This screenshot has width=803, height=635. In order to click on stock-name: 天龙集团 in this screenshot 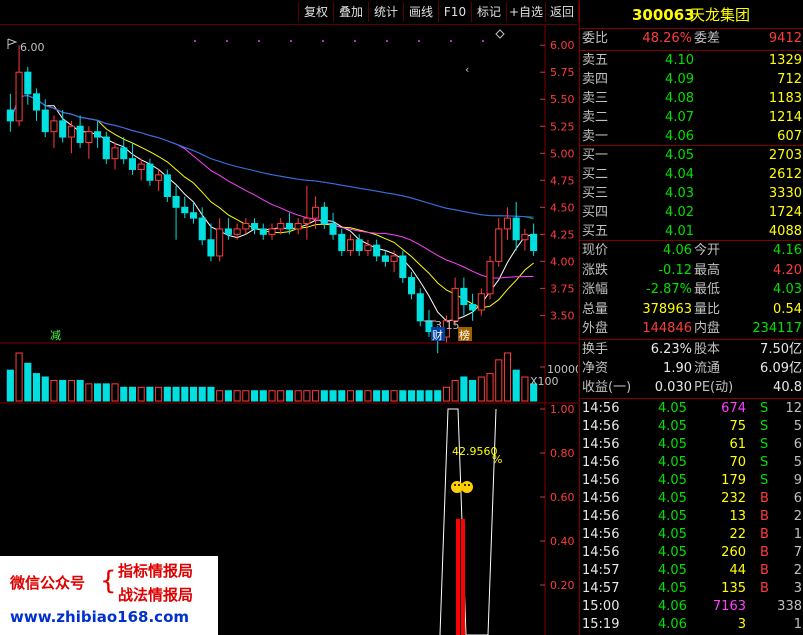, I will do `click(720, 15)`.